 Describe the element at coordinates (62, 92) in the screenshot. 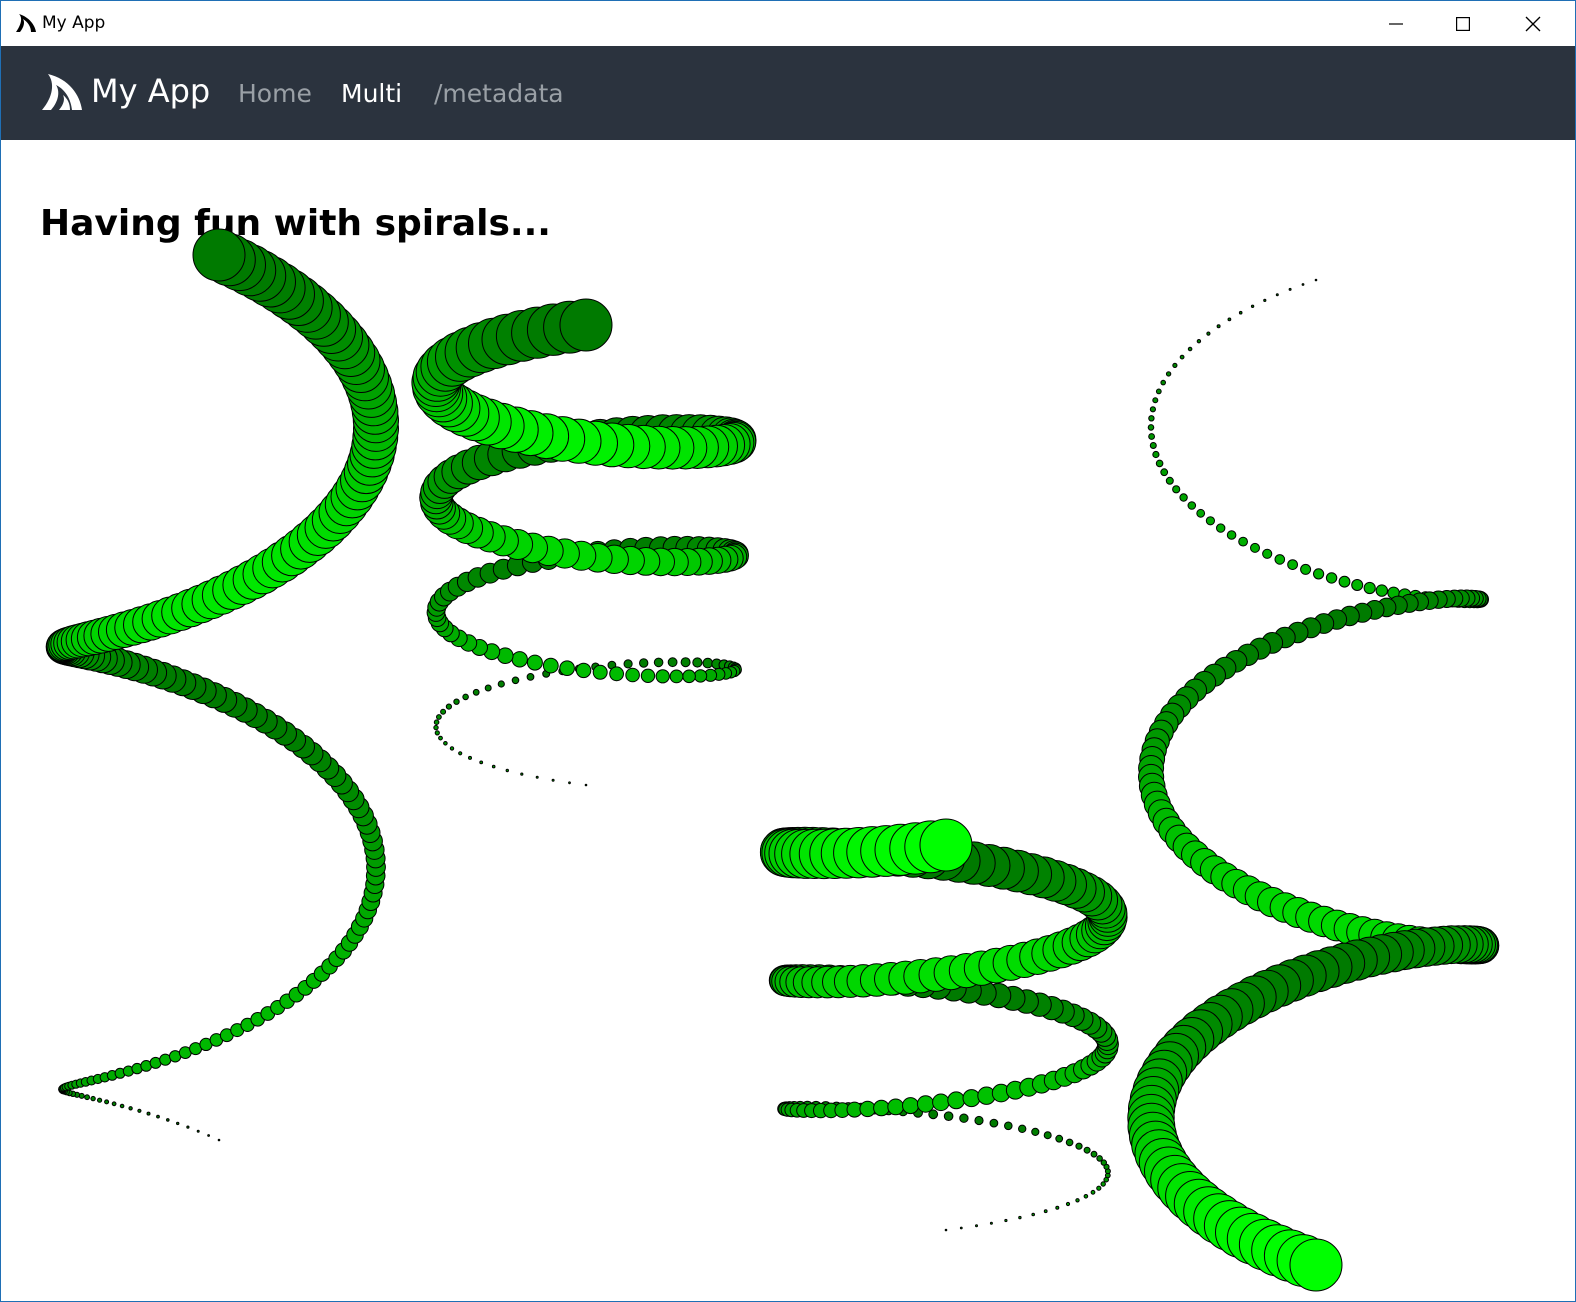

I see `shark-fin-icon` at that location.